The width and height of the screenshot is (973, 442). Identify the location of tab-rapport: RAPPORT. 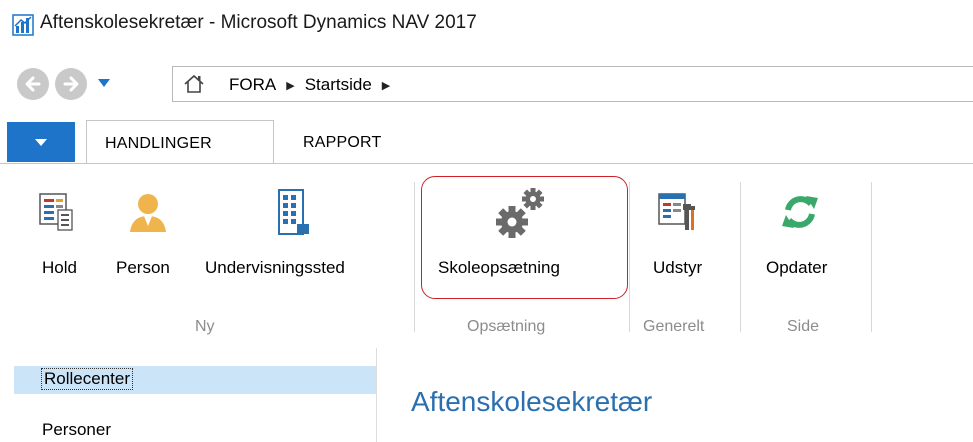
(345, 142).